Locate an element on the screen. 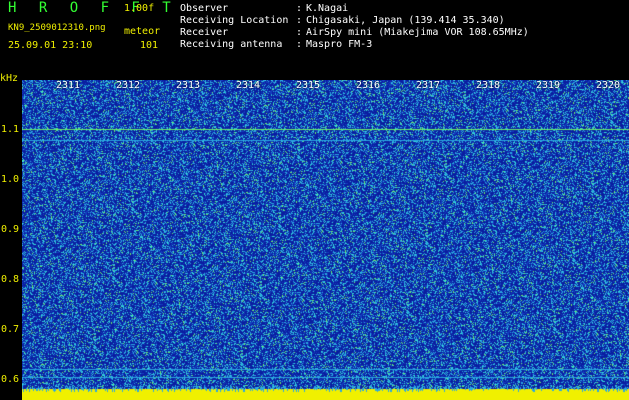 This screenshot has height=400, width=629. time-tick-2315: 2315 is located at coordinates (308, 85).